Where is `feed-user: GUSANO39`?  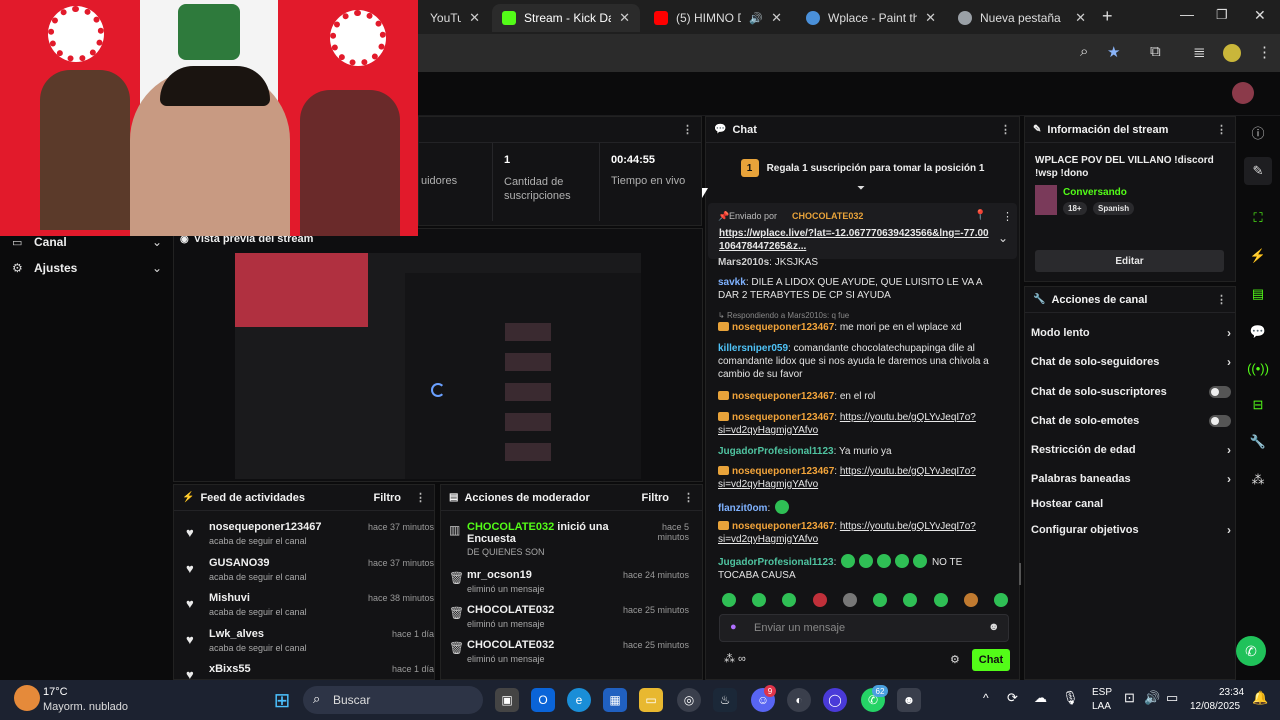 feed-user: GUSANO39 is located at coordinates (239, 563).